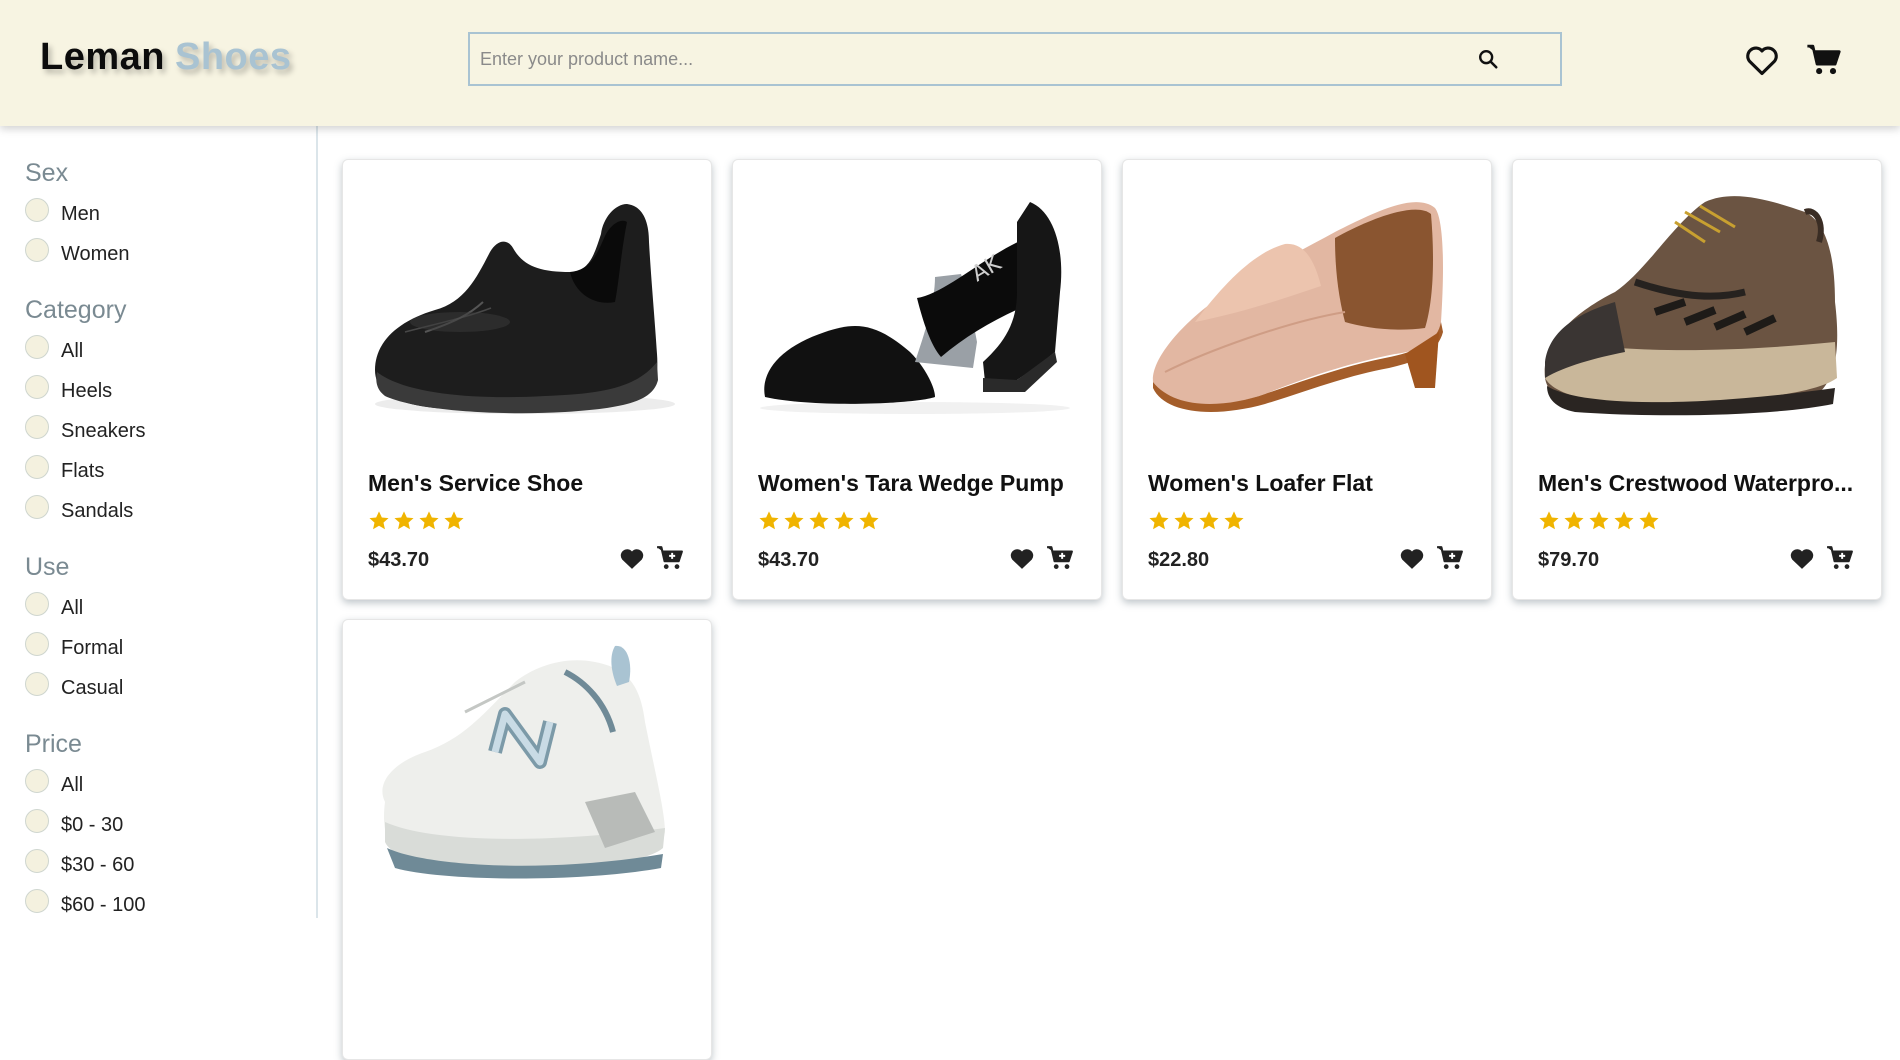 This screenshot has height=1060, width=1900. Describe the element at coordinates (170, 865) in the screenshot. I see `filter-option-price-30-60: $30 - 60` at that location.